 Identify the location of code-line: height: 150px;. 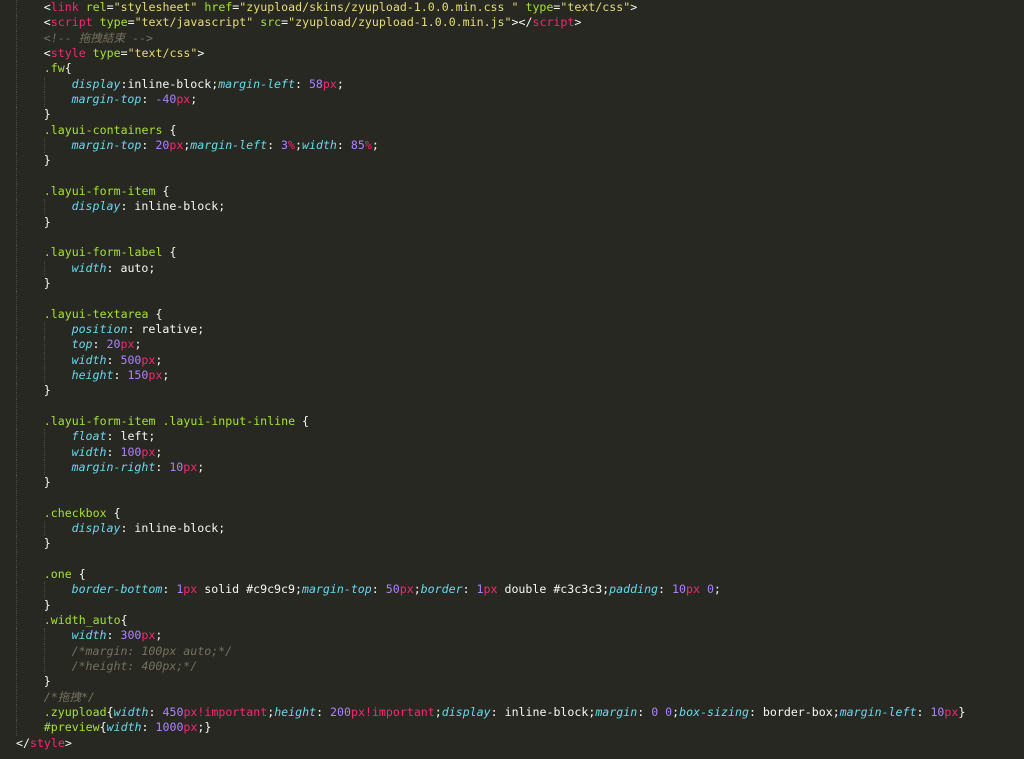
(516, 375).